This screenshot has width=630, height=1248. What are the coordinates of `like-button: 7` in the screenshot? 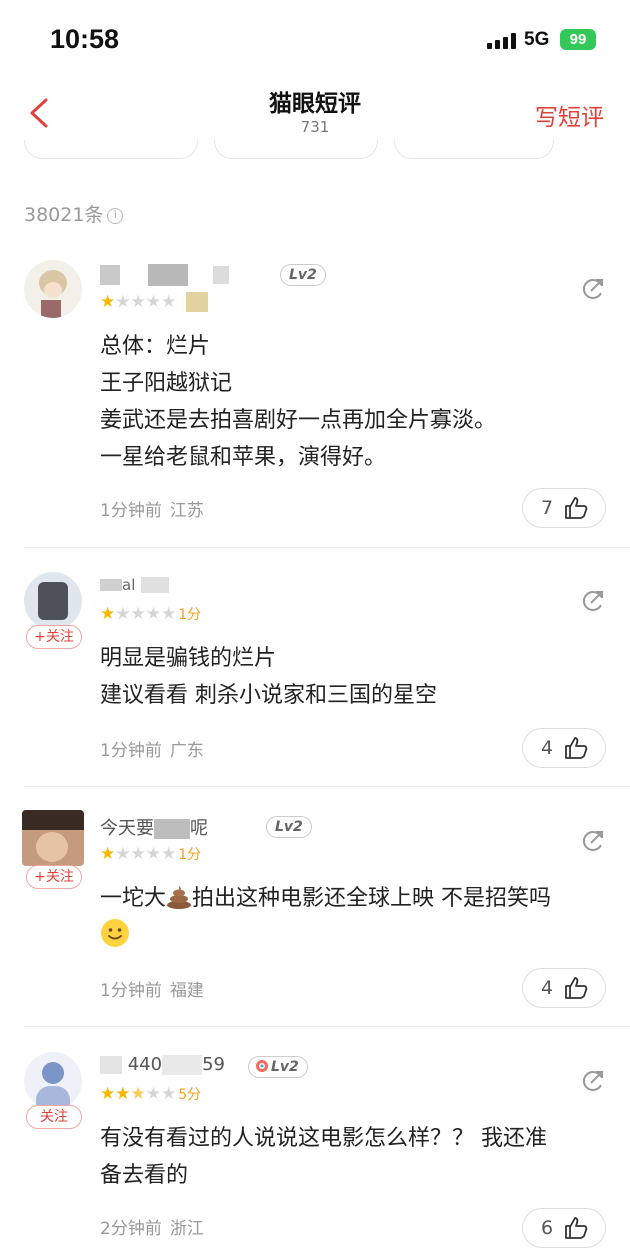 It's located at (564, 508).